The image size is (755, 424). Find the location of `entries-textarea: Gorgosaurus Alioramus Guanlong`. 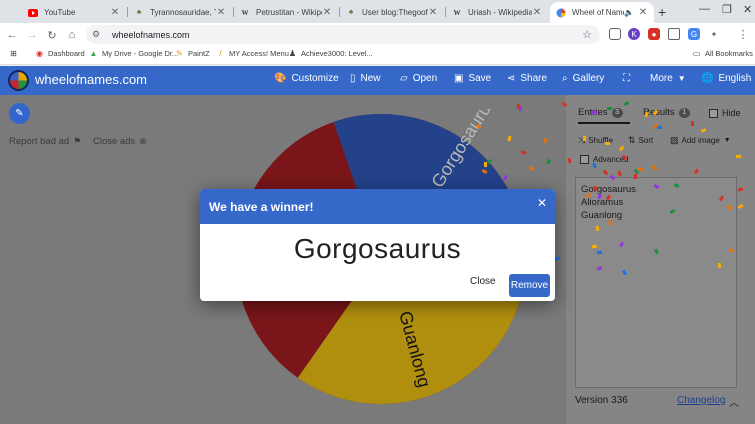

entries-textarea: Gorgosaurus Alioramus Guanlong is located at coordinates (656, 282).